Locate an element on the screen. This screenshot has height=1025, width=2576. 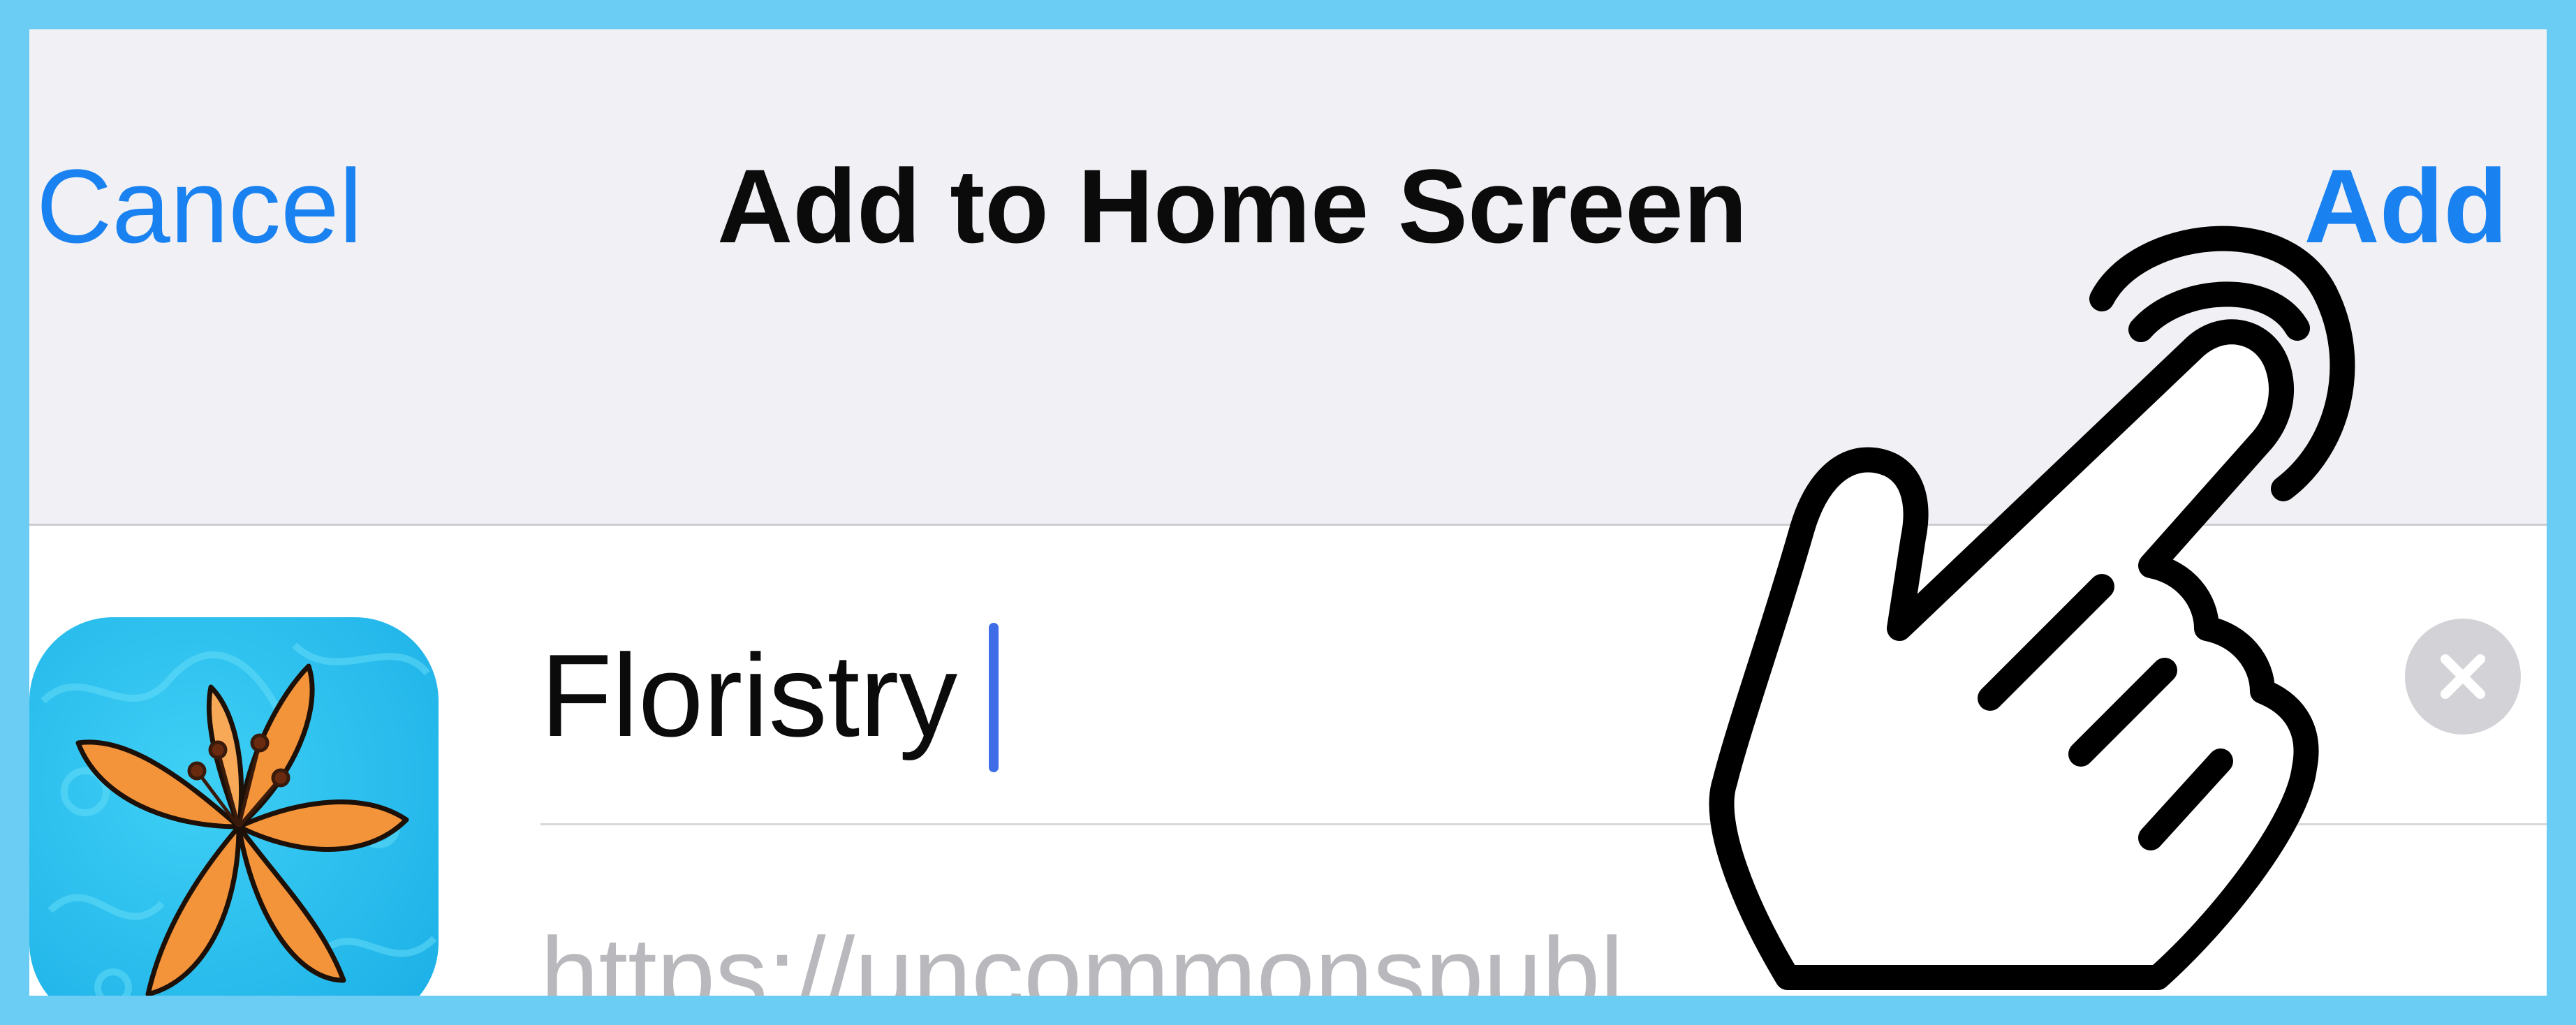
lily-flower-icon is located at coordinates (239, 819).